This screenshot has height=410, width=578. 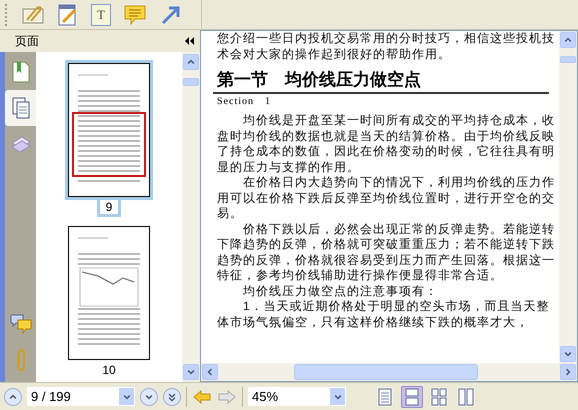 What do you see at coordinates (297, 396) in the screenshot?
I see `zoom-field: 45%` at bounding box center [297, 396].